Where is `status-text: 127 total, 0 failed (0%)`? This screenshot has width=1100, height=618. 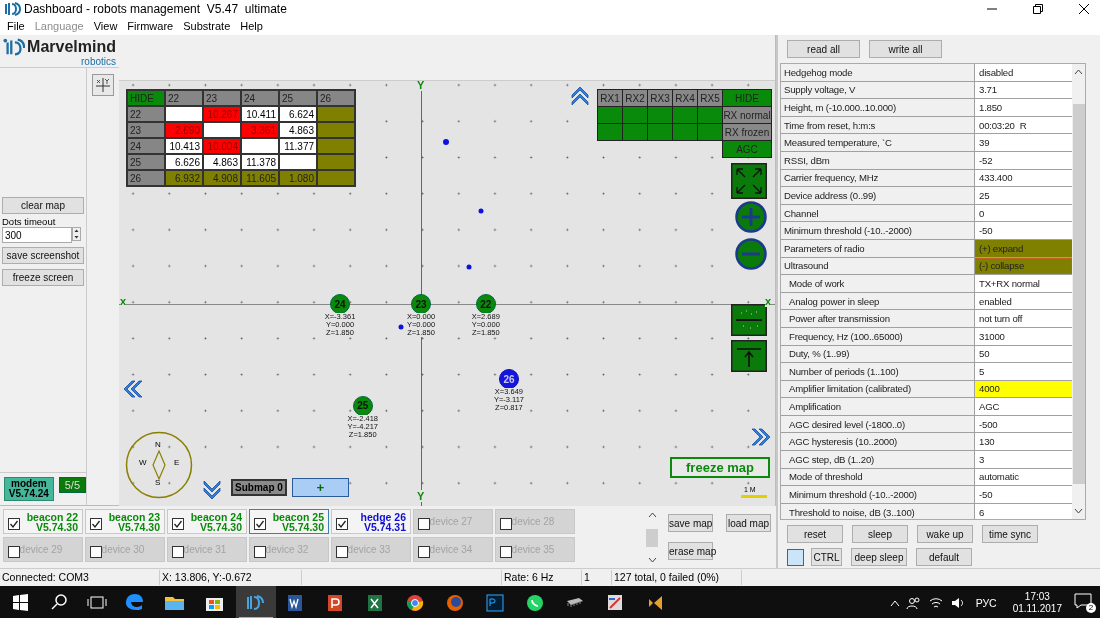 status-text: 127 total, 0 failed (0%) is located at coordinates (677, 577).